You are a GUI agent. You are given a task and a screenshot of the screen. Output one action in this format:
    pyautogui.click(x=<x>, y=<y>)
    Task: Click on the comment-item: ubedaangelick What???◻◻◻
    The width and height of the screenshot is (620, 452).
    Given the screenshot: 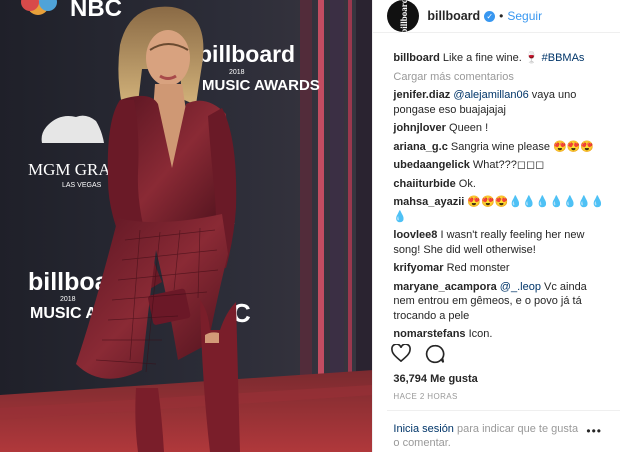 What is the action you would take?
    pyautogui.click(x=500, y=165)
    